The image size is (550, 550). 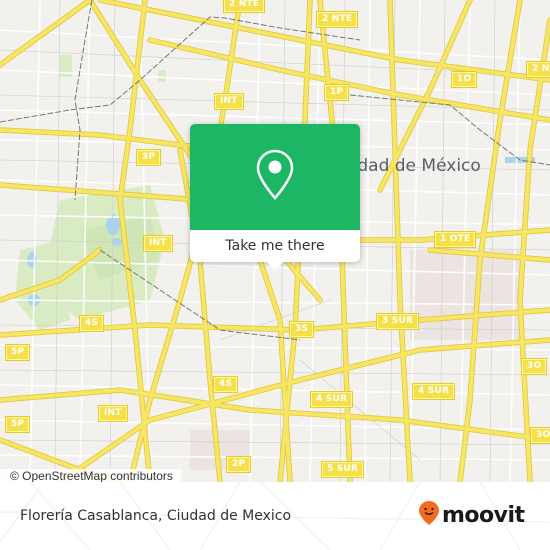 What do you see at coordinates (483, 515) in the screenshot?
I see `moovit-wordmark: moovit` at bounding box center [483, 515].